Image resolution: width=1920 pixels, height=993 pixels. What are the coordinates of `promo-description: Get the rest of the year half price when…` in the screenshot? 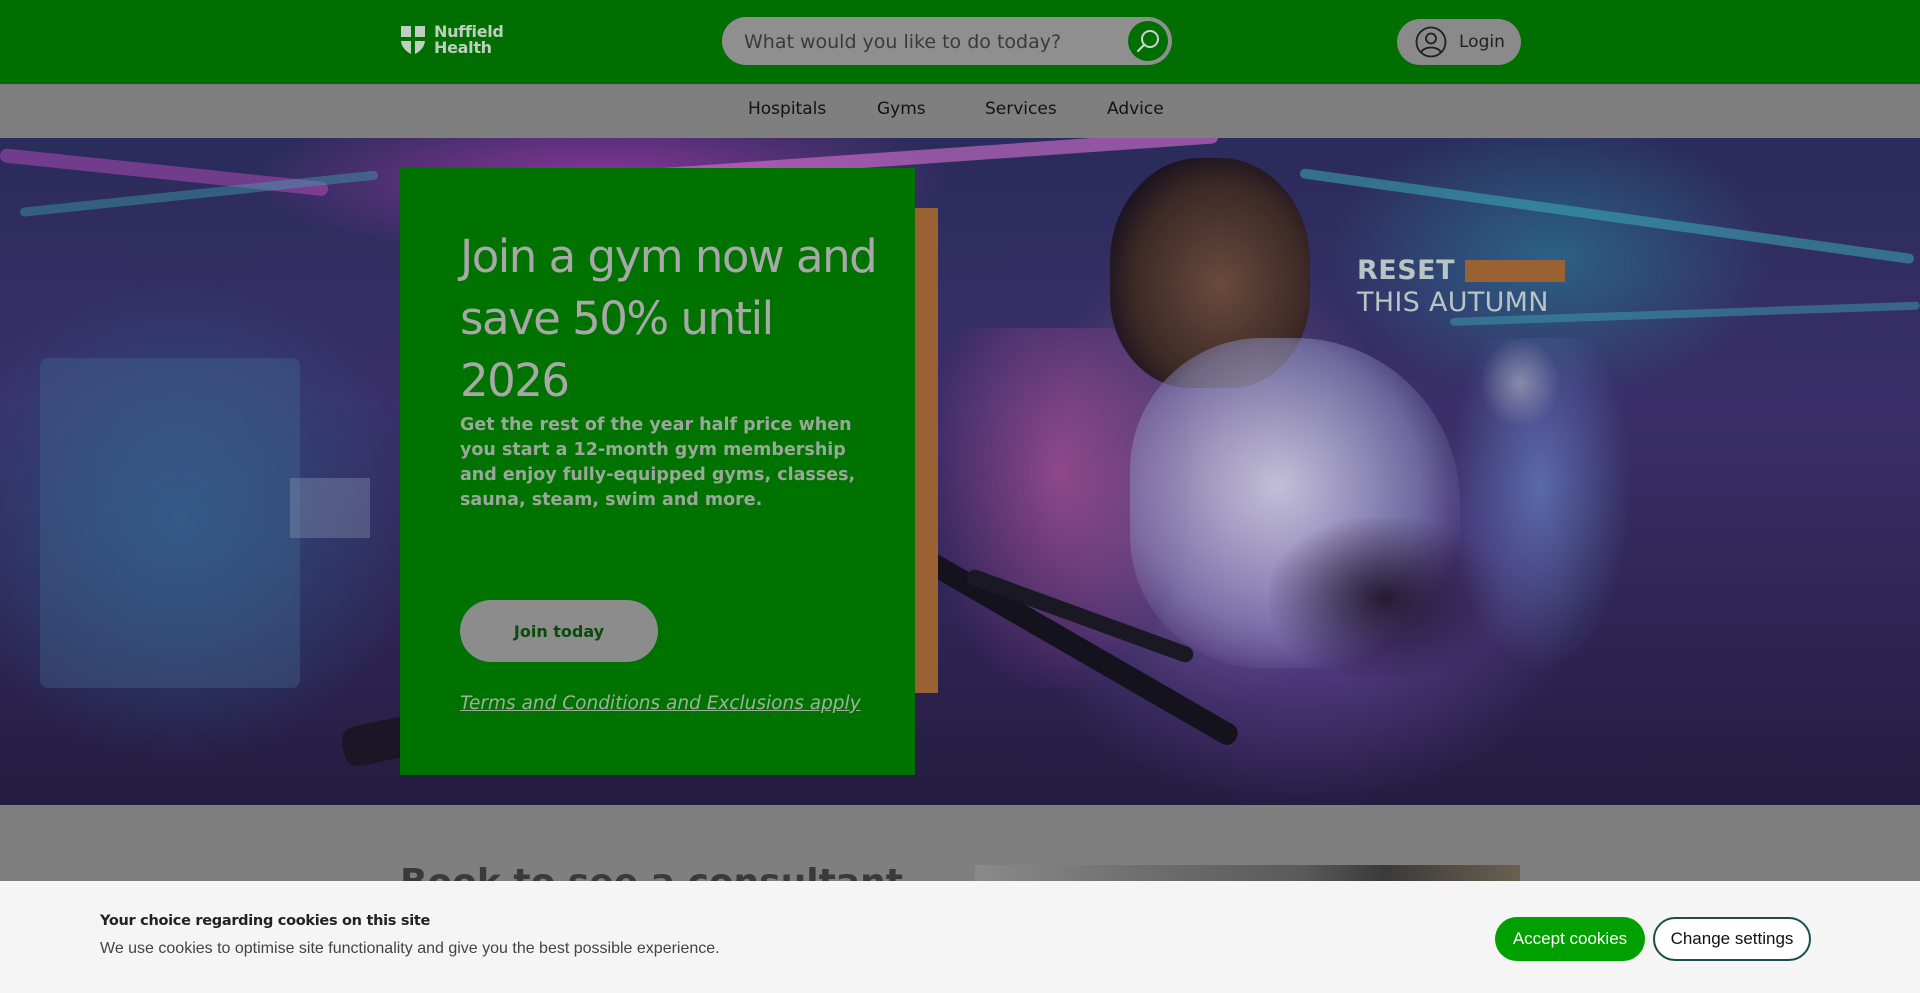 It's located at (658, 462).